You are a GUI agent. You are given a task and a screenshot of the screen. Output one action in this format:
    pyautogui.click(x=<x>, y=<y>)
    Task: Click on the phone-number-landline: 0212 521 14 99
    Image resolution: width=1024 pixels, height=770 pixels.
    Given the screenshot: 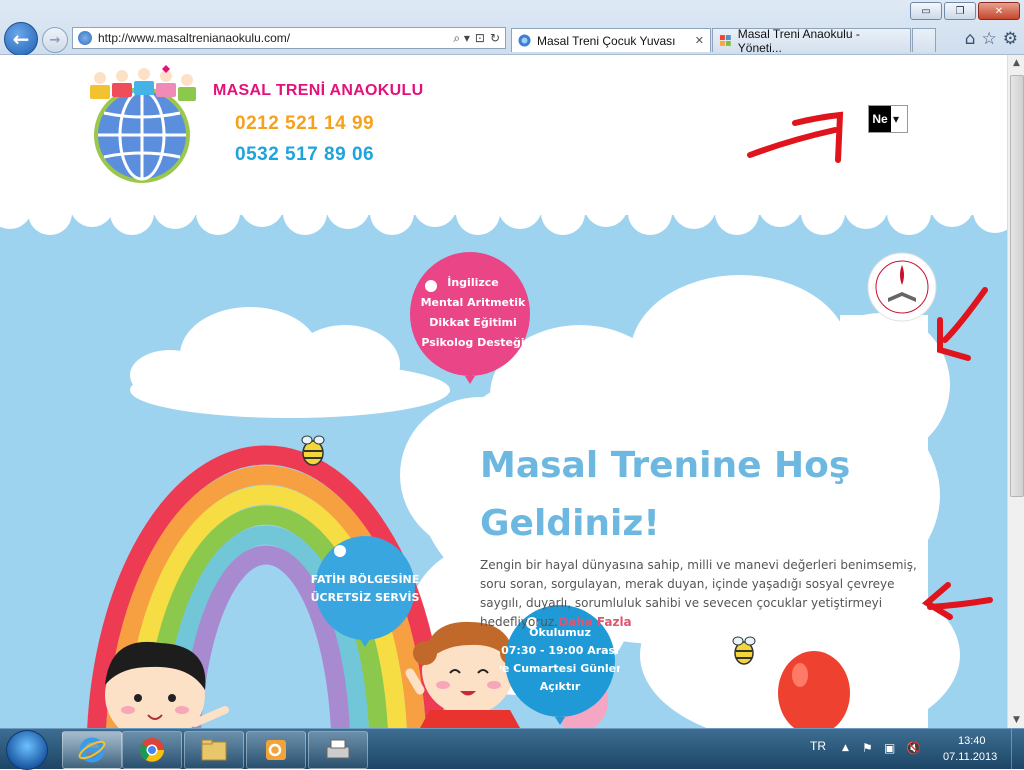 What is the action you would take?
    pyautogui.click(x=304, y=124)
    